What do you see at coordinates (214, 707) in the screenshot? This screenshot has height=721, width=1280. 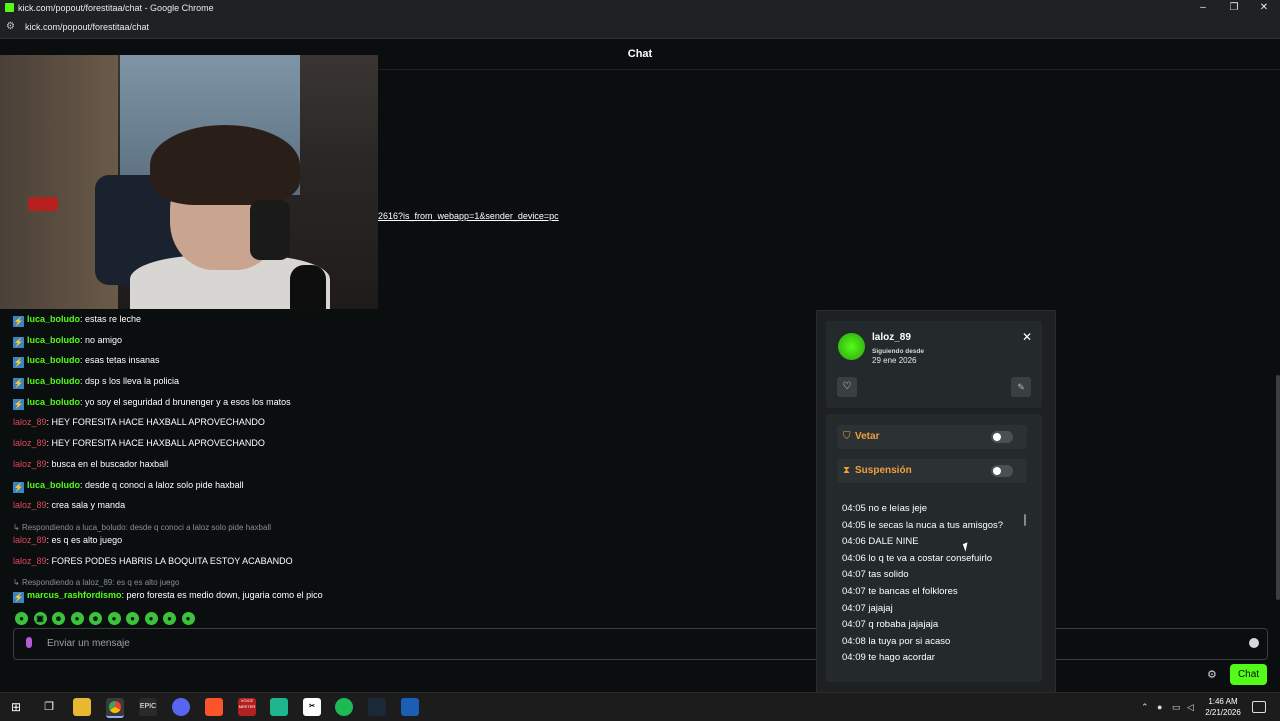 I see `brave-icon` at bounding box center [214, 707].